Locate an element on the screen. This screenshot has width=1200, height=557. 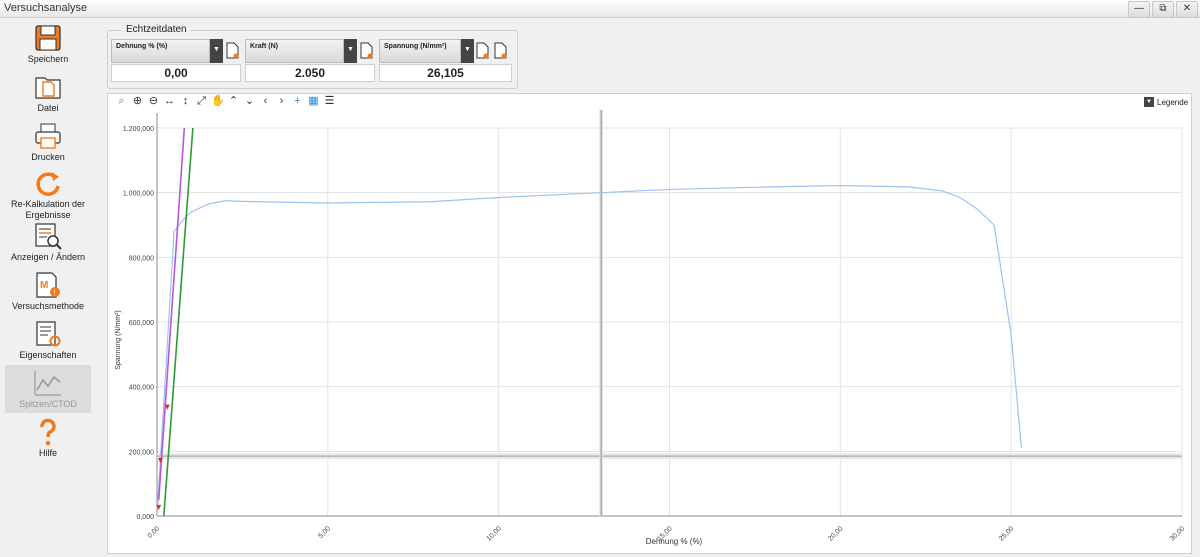
sidebar-item-datei: Datei is located at coordinates (48, 93).